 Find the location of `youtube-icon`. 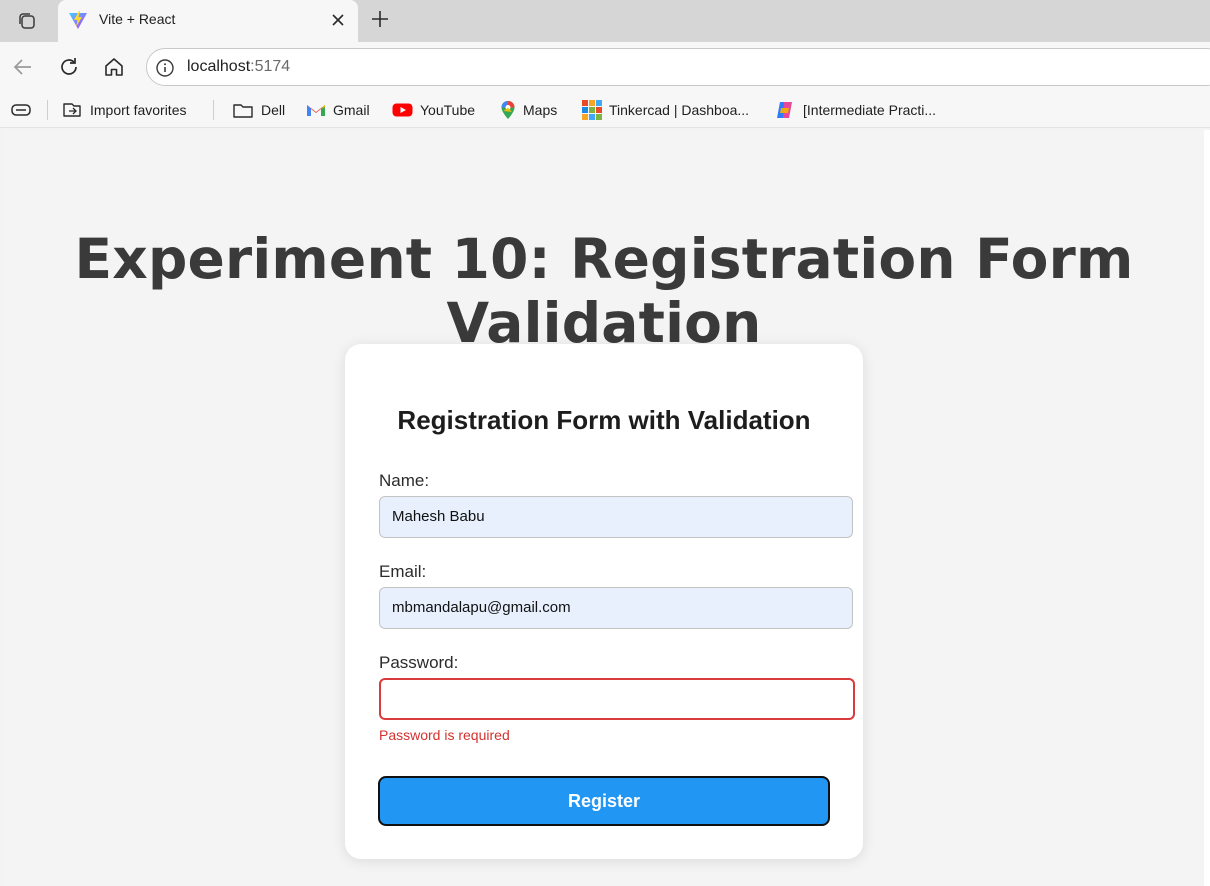

youtube-icon is located at coordinates (402, 110).